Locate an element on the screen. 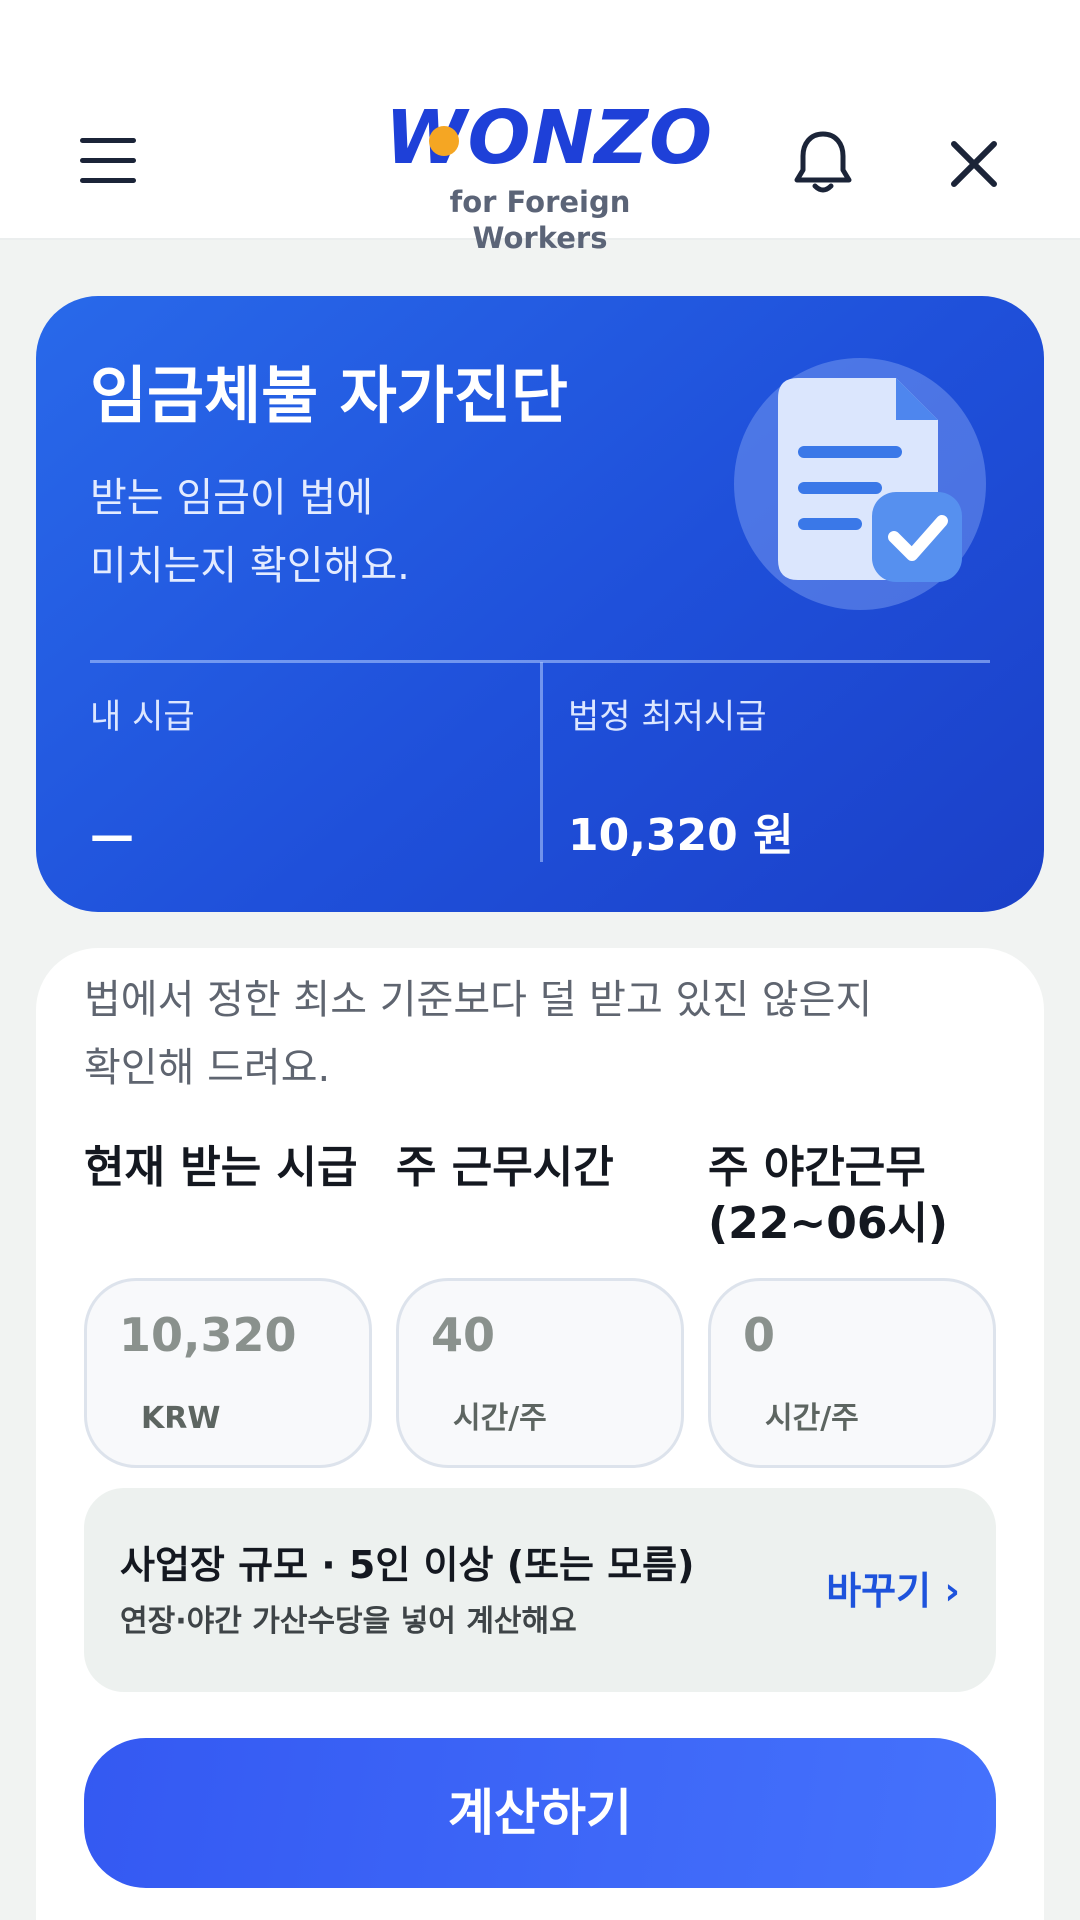 This screenshot has width=1080, height=1920. hourly-wage-value: 10,320 is located at coordinates (208, 1335).